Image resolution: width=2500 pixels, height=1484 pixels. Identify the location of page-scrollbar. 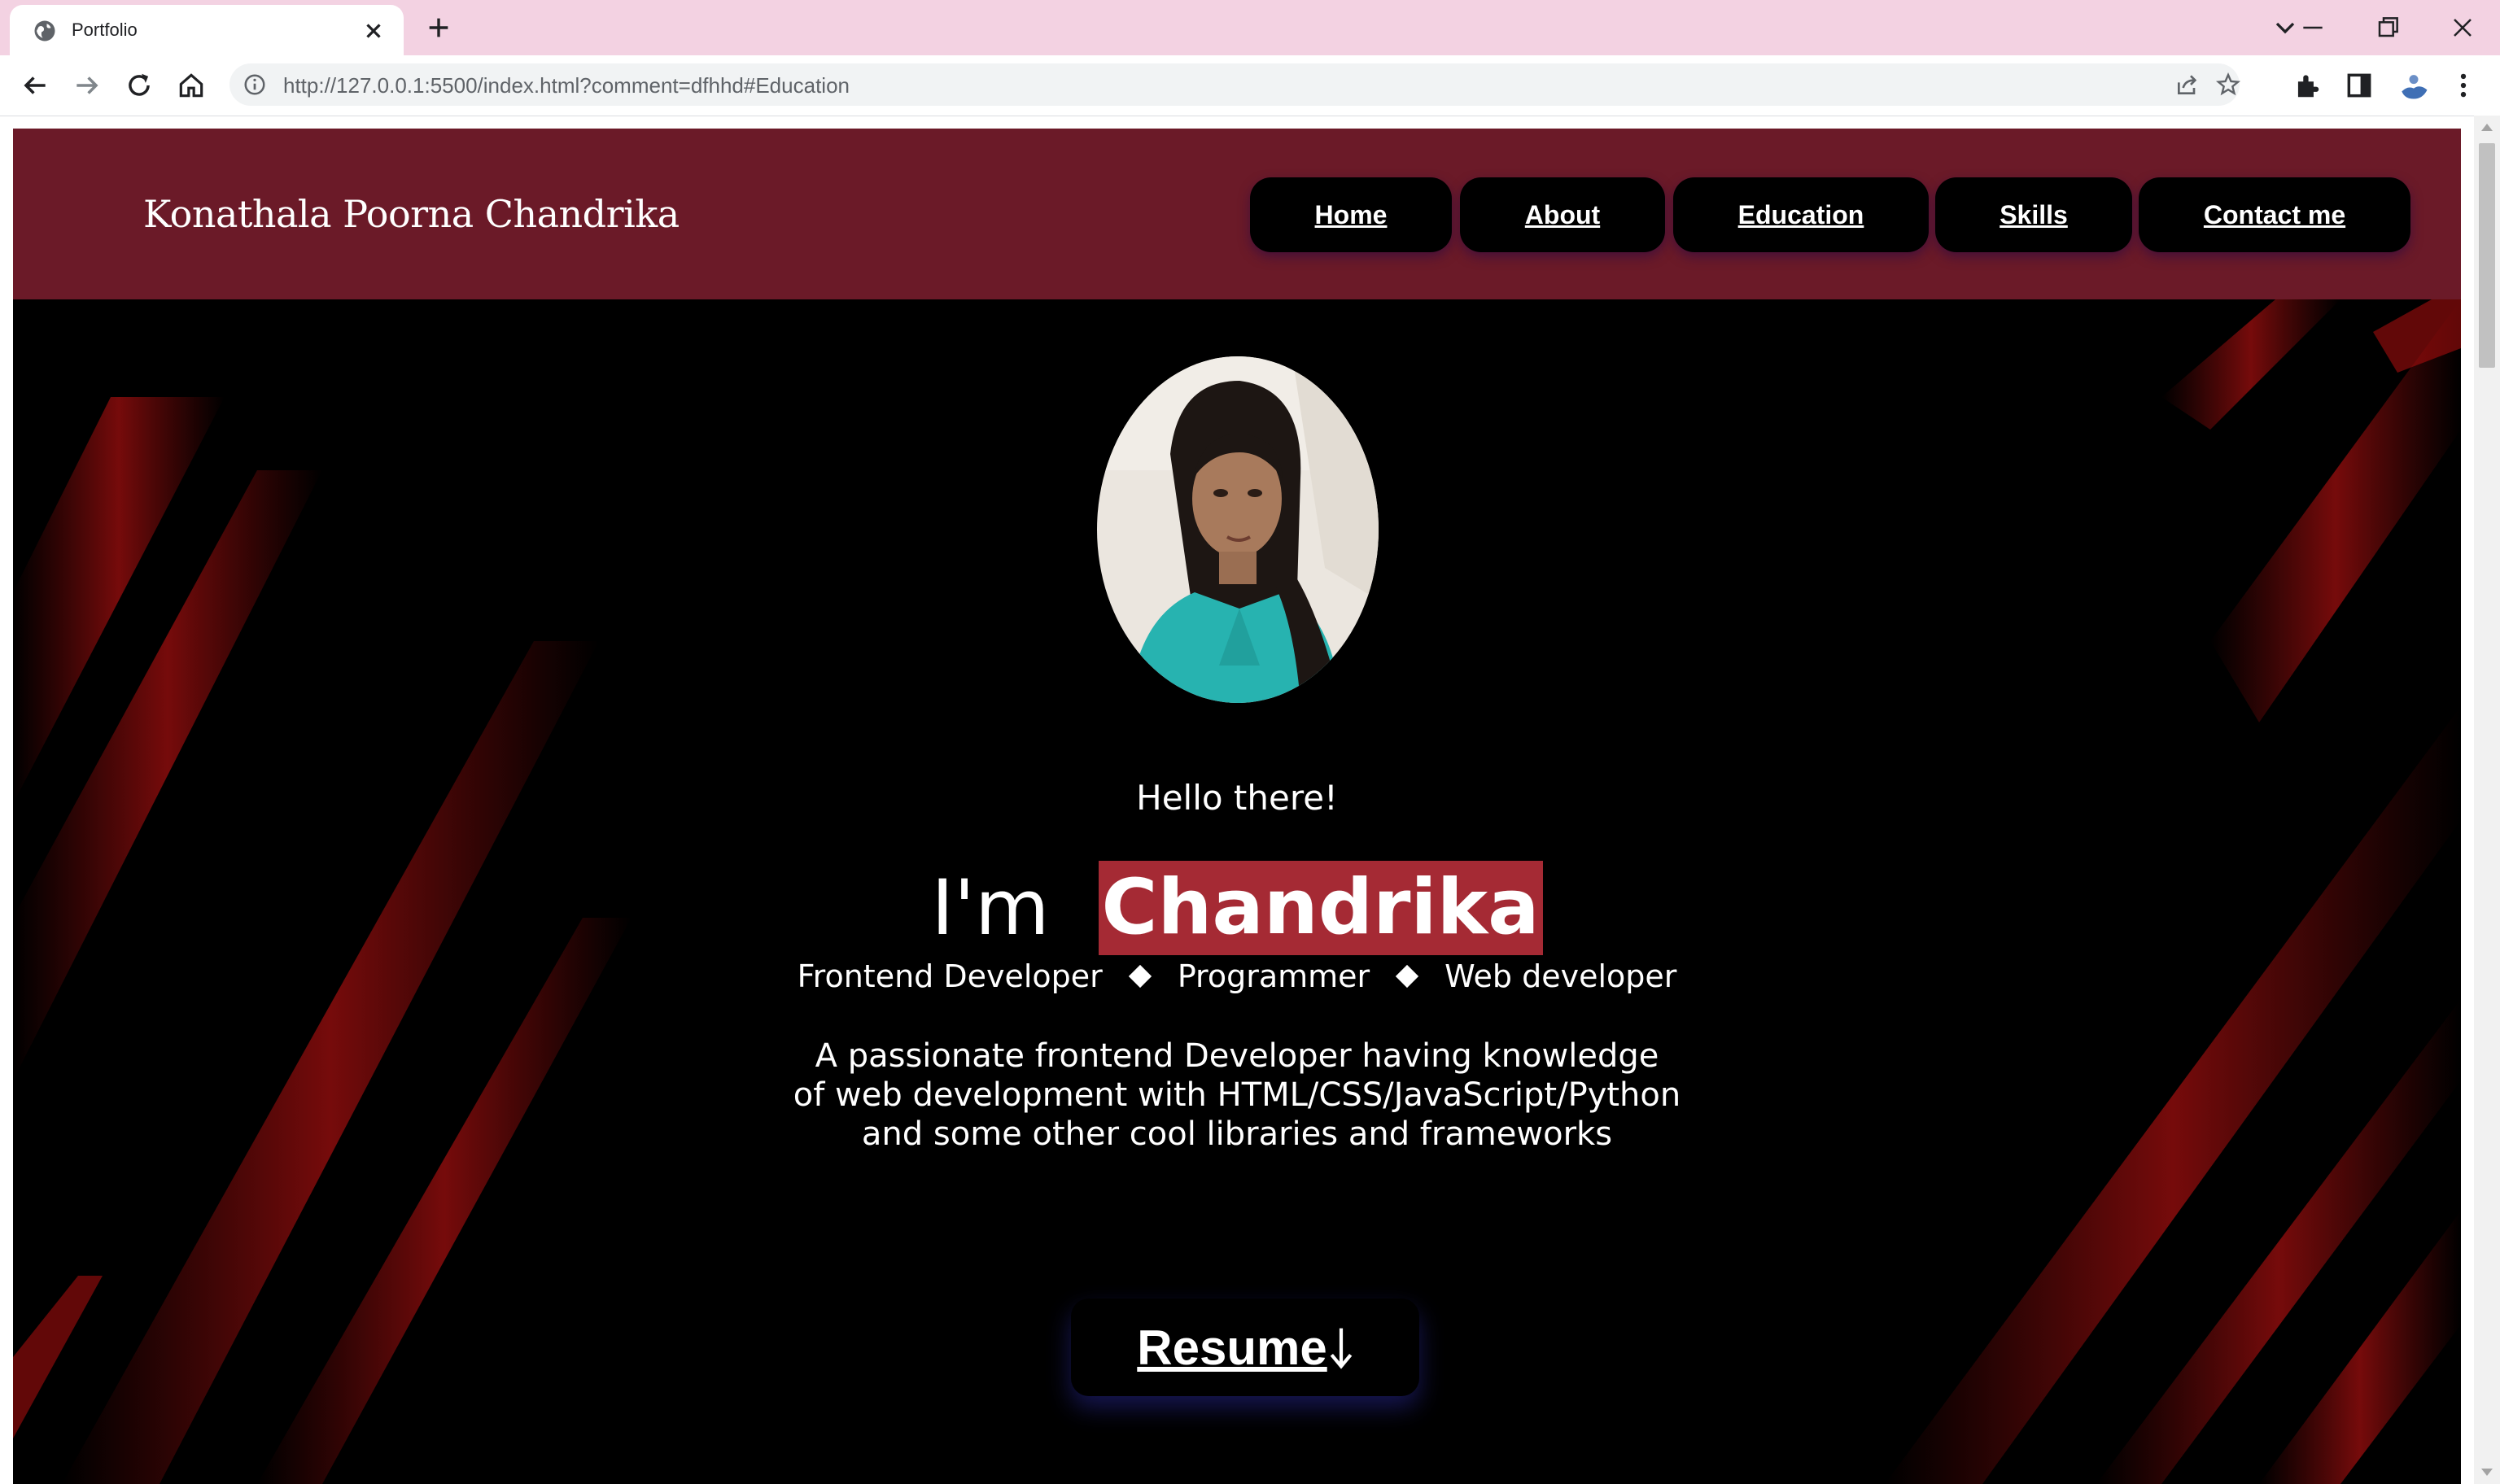
(2487, 800).